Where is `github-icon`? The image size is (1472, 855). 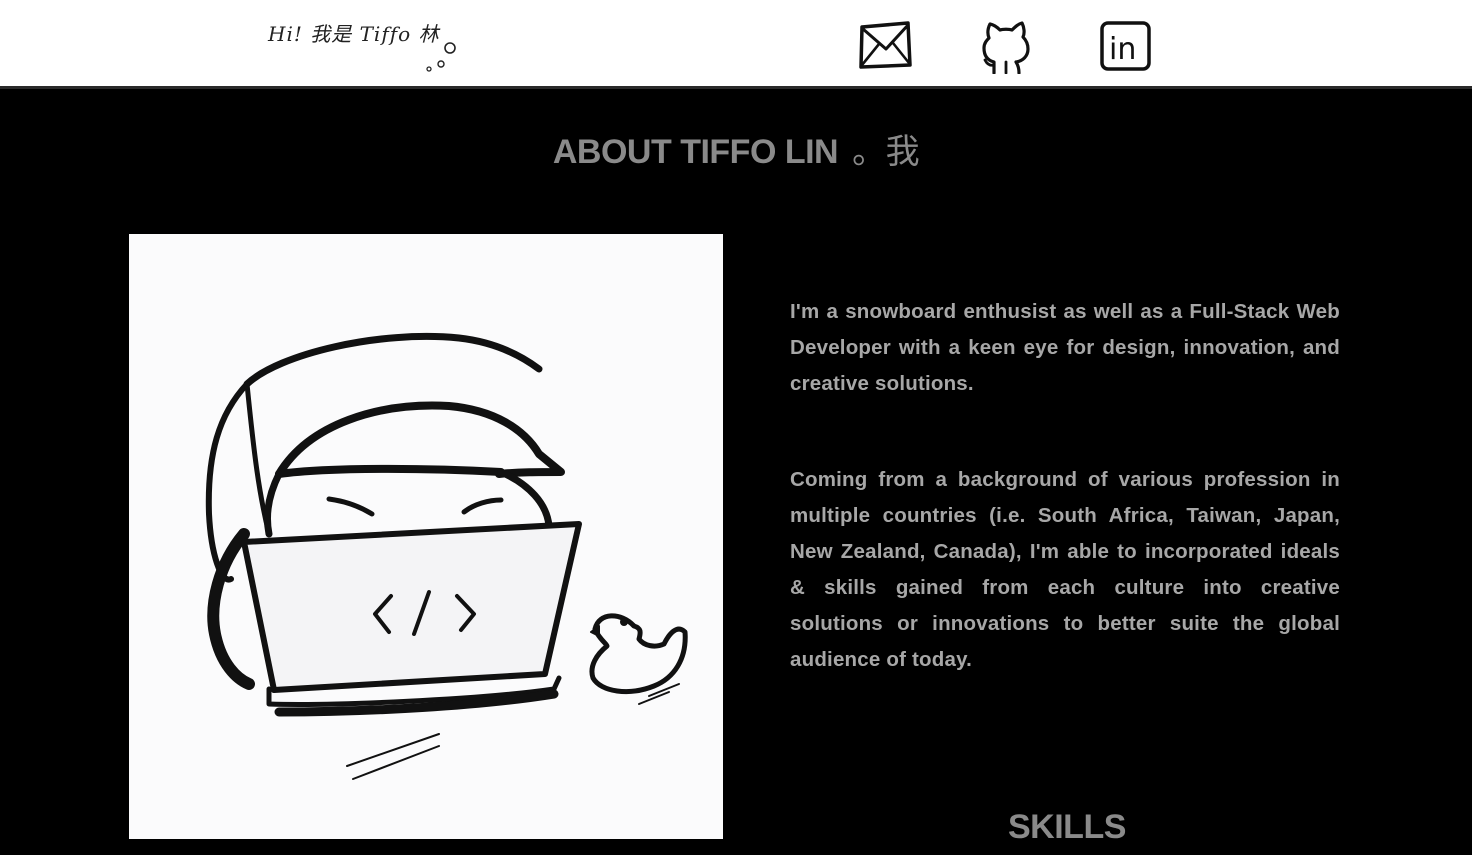
github-icon is located at coordinates (1006, 48).